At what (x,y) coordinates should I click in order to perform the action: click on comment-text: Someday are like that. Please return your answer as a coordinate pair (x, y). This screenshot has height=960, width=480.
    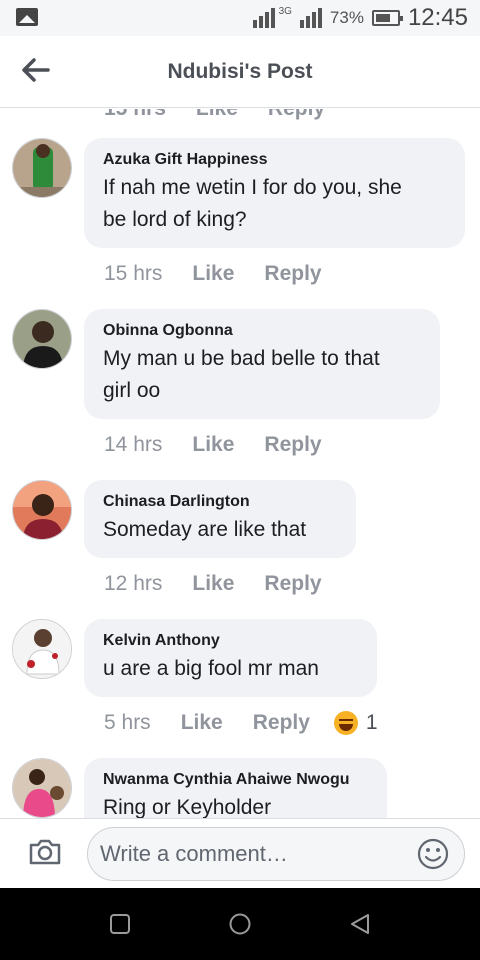
    Looking at the image, I should click on (220, 530).